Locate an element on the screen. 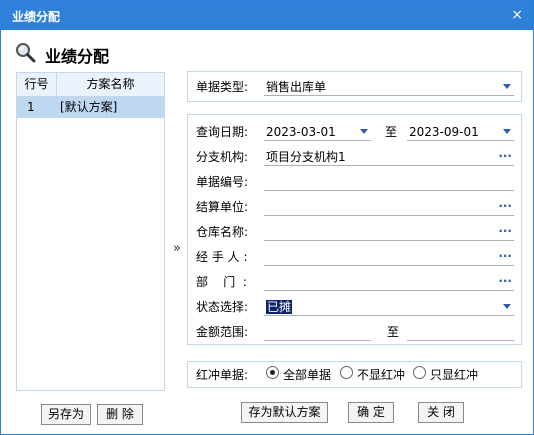 The image size is (534, 435). status-value-wrap: 已摊 is located at coordinates (279, 307).